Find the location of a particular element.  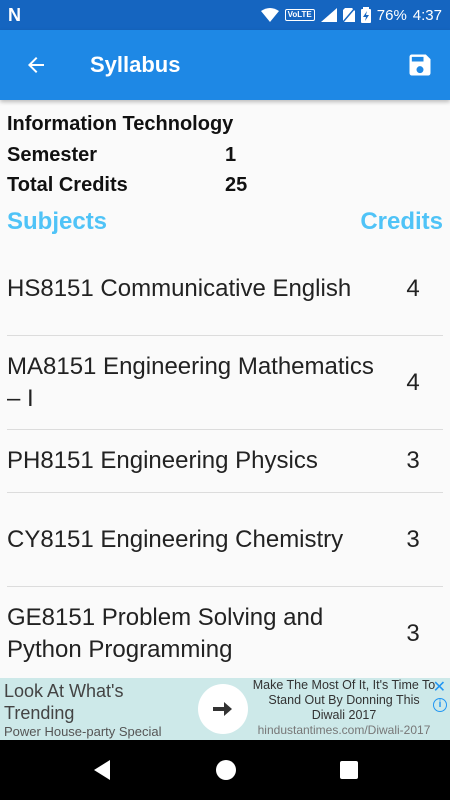

home-circle-icon is located at coordinates (226, 770).